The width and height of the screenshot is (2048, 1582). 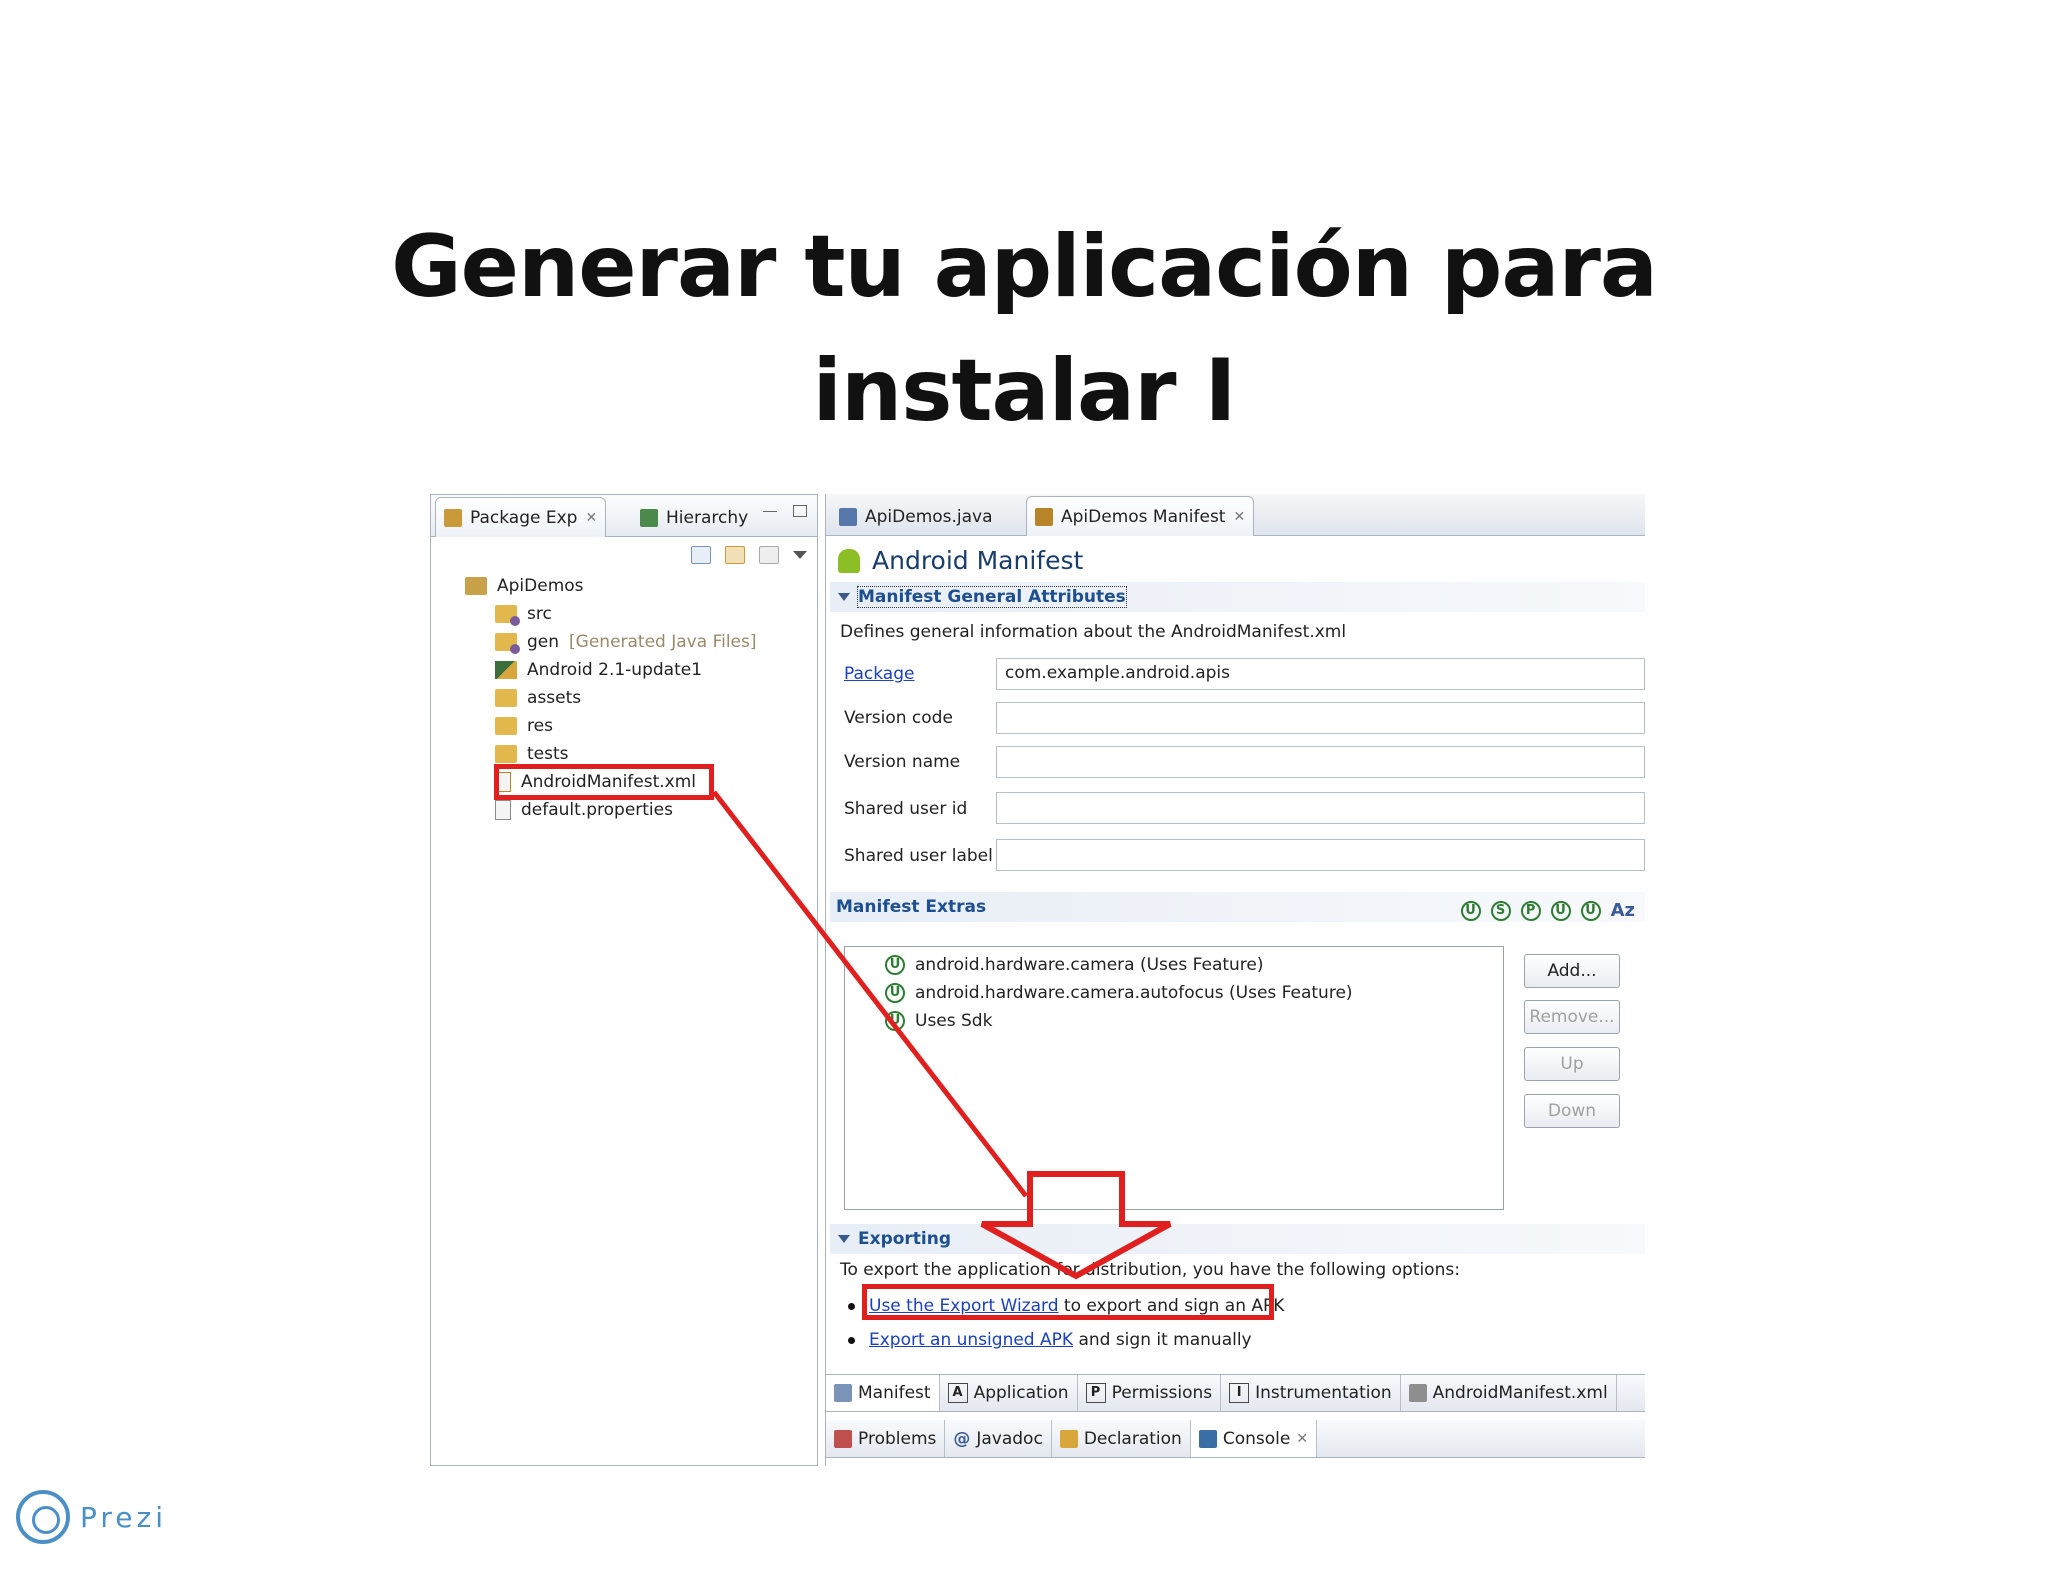 What do you see at coordinates (1089, 965) in the screenshot?
I see `list-item-label: android.hardware.camera (Uses Feature)` at bounding box center [1089, 965].